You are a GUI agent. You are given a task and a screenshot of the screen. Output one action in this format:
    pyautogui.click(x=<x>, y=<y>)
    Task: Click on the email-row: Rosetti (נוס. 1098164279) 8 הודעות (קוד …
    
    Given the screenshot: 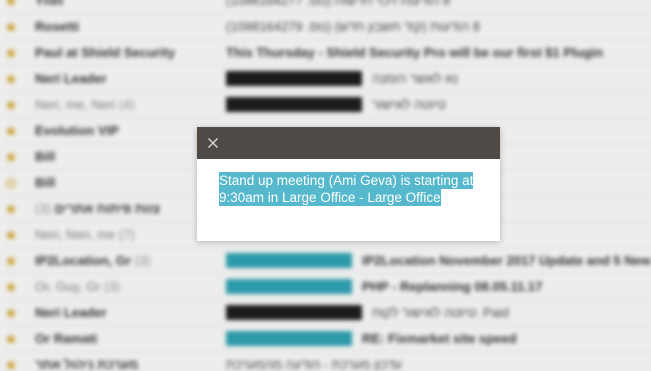 What is the action you would take?
    pyautogui.click(x=325, y=27)
    